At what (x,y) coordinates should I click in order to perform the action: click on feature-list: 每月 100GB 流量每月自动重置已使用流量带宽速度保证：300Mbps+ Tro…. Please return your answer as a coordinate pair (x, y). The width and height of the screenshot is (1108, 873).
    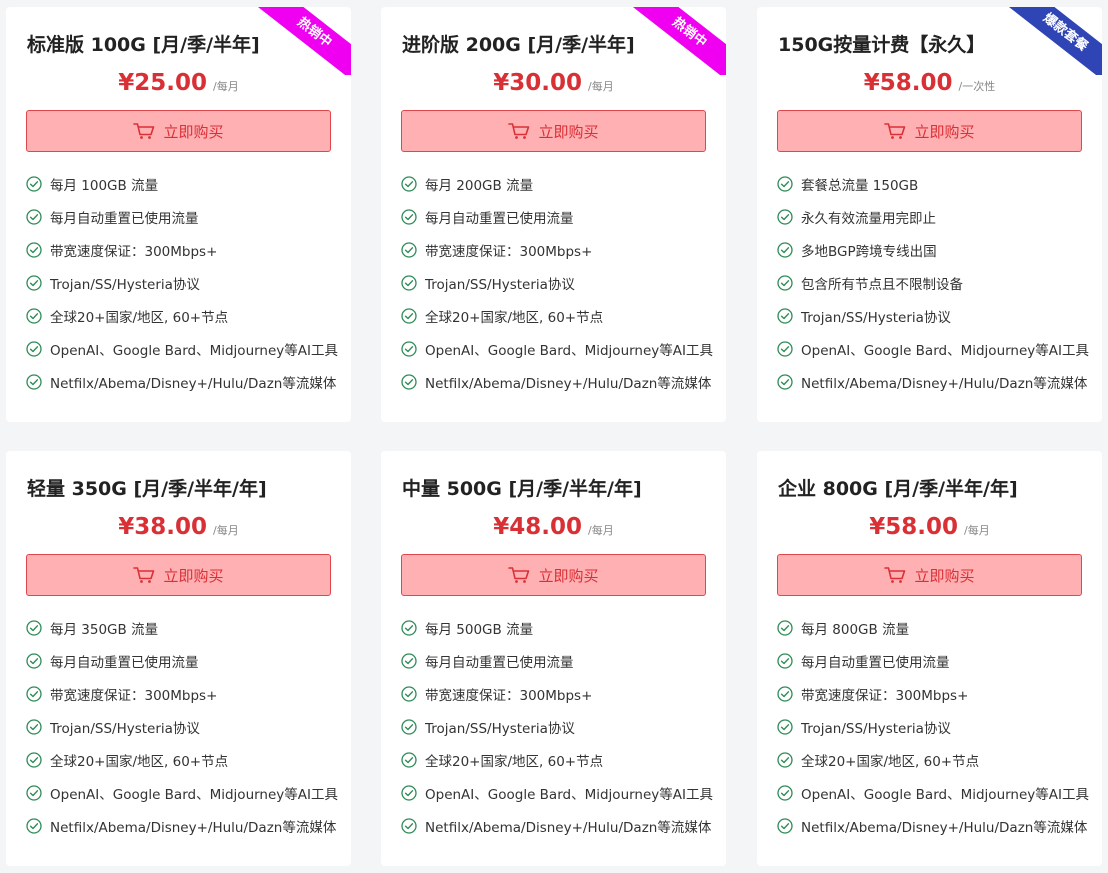
    Looking at the image, I should click on (182, 282).